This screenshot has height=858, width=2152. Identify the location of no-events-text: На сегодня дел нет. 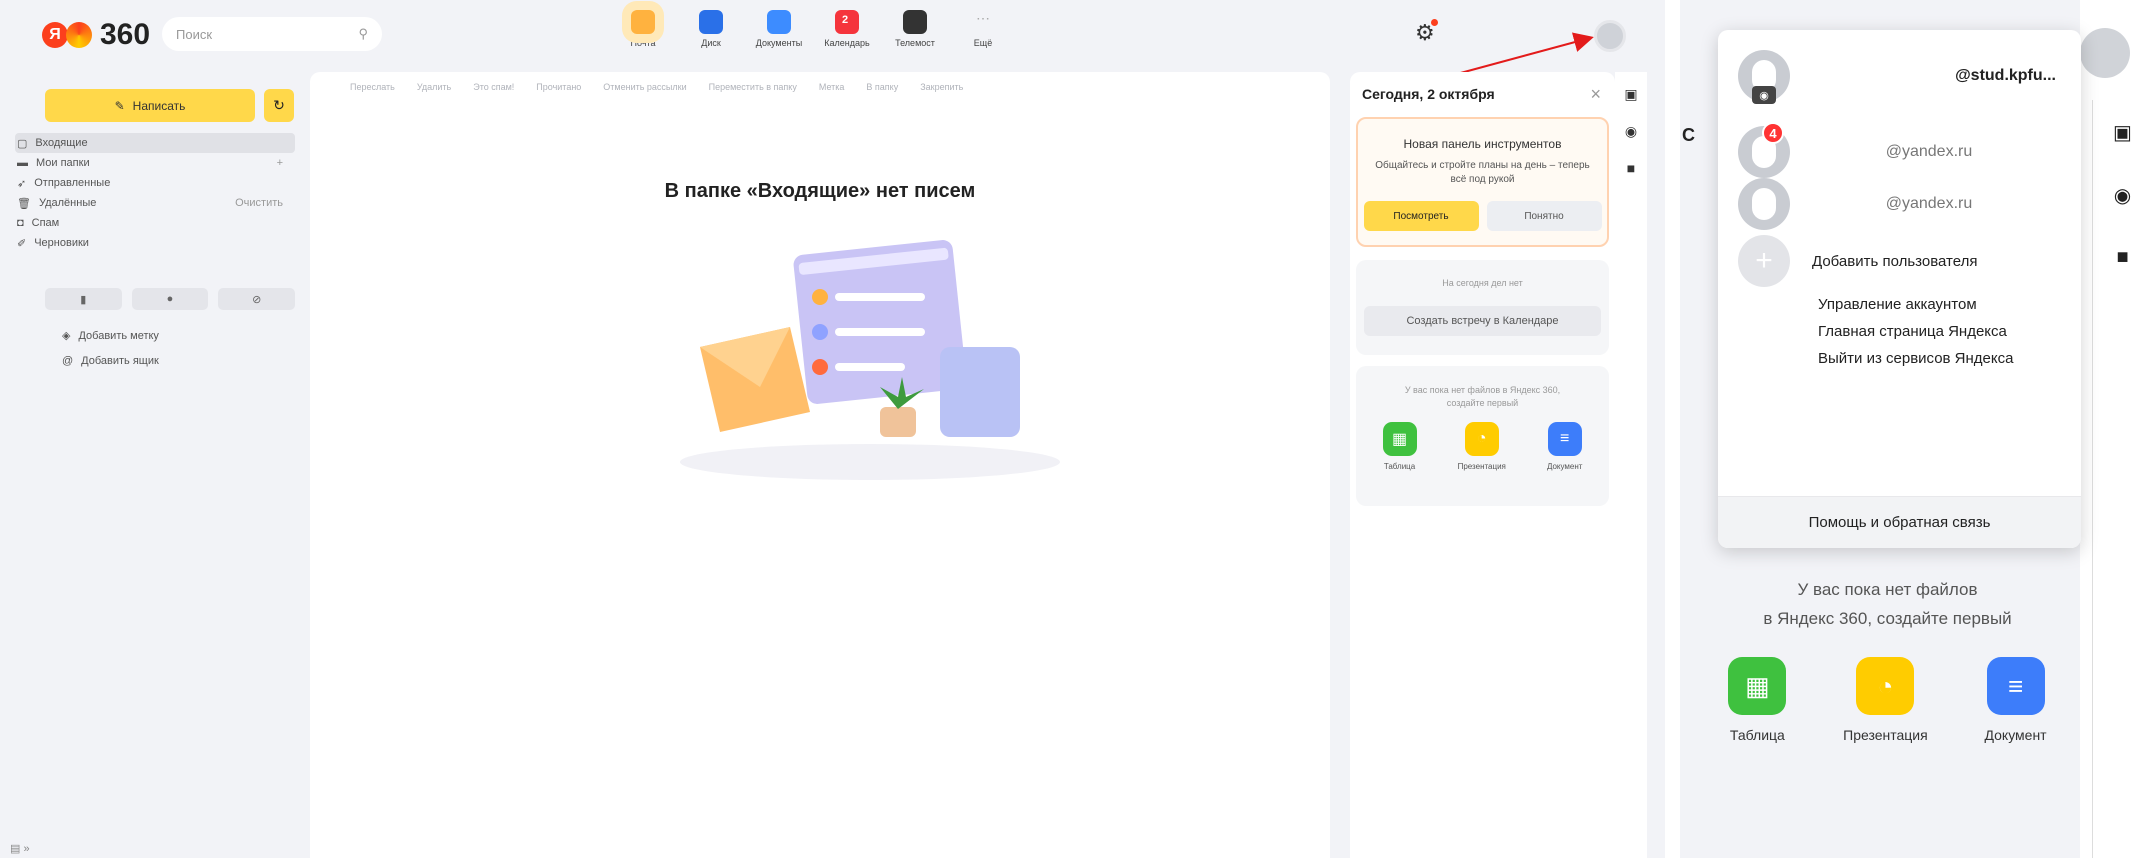
(1482, 283).